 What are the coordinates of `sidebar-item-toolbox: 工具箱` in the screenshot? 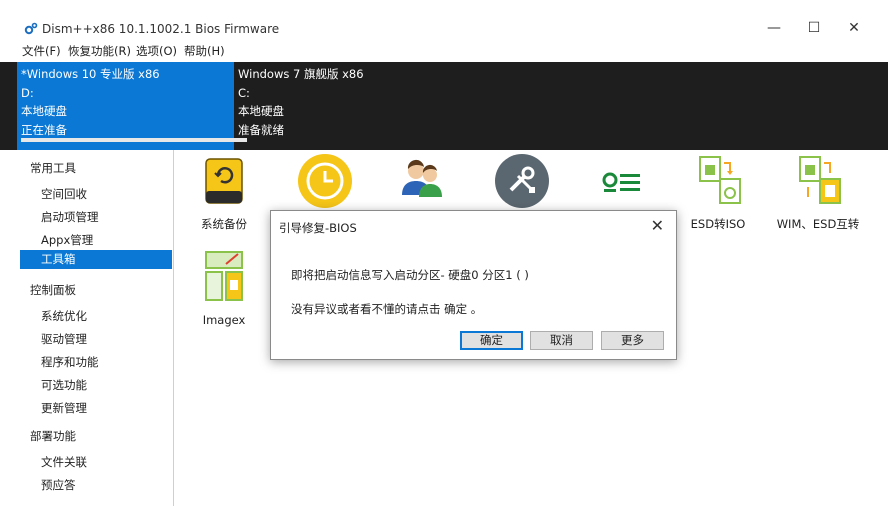 It's located at (96, 259).